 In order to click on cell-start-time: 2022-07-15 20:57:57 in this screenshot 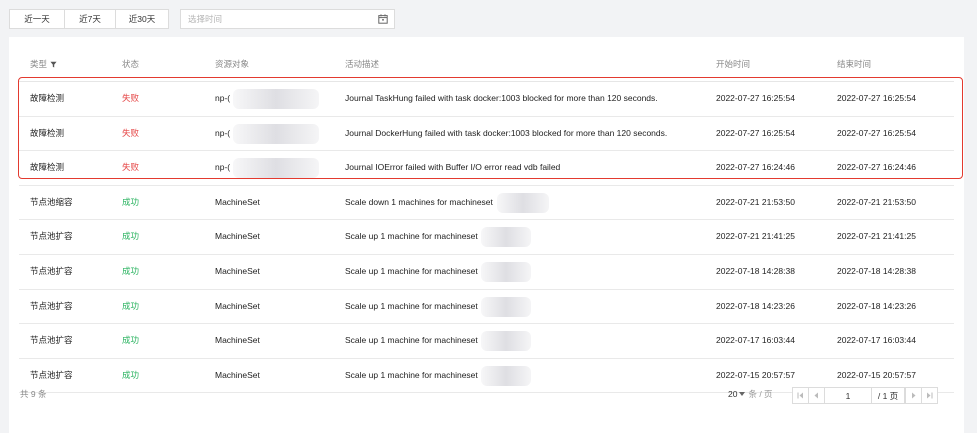, I will do `click(755, 374)`.